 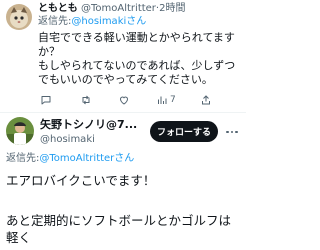 I want to click on divider, so click(x=123, y=112).